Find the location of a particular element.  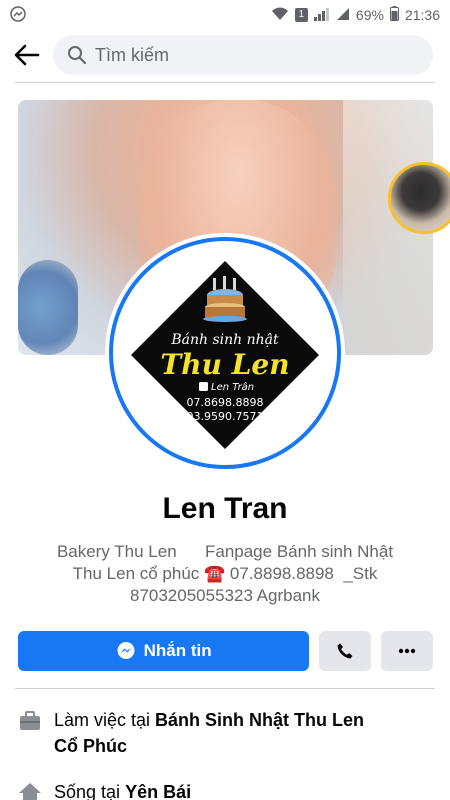

search-placeholder: Tìm kiếm is located at coordinates (132, 54).